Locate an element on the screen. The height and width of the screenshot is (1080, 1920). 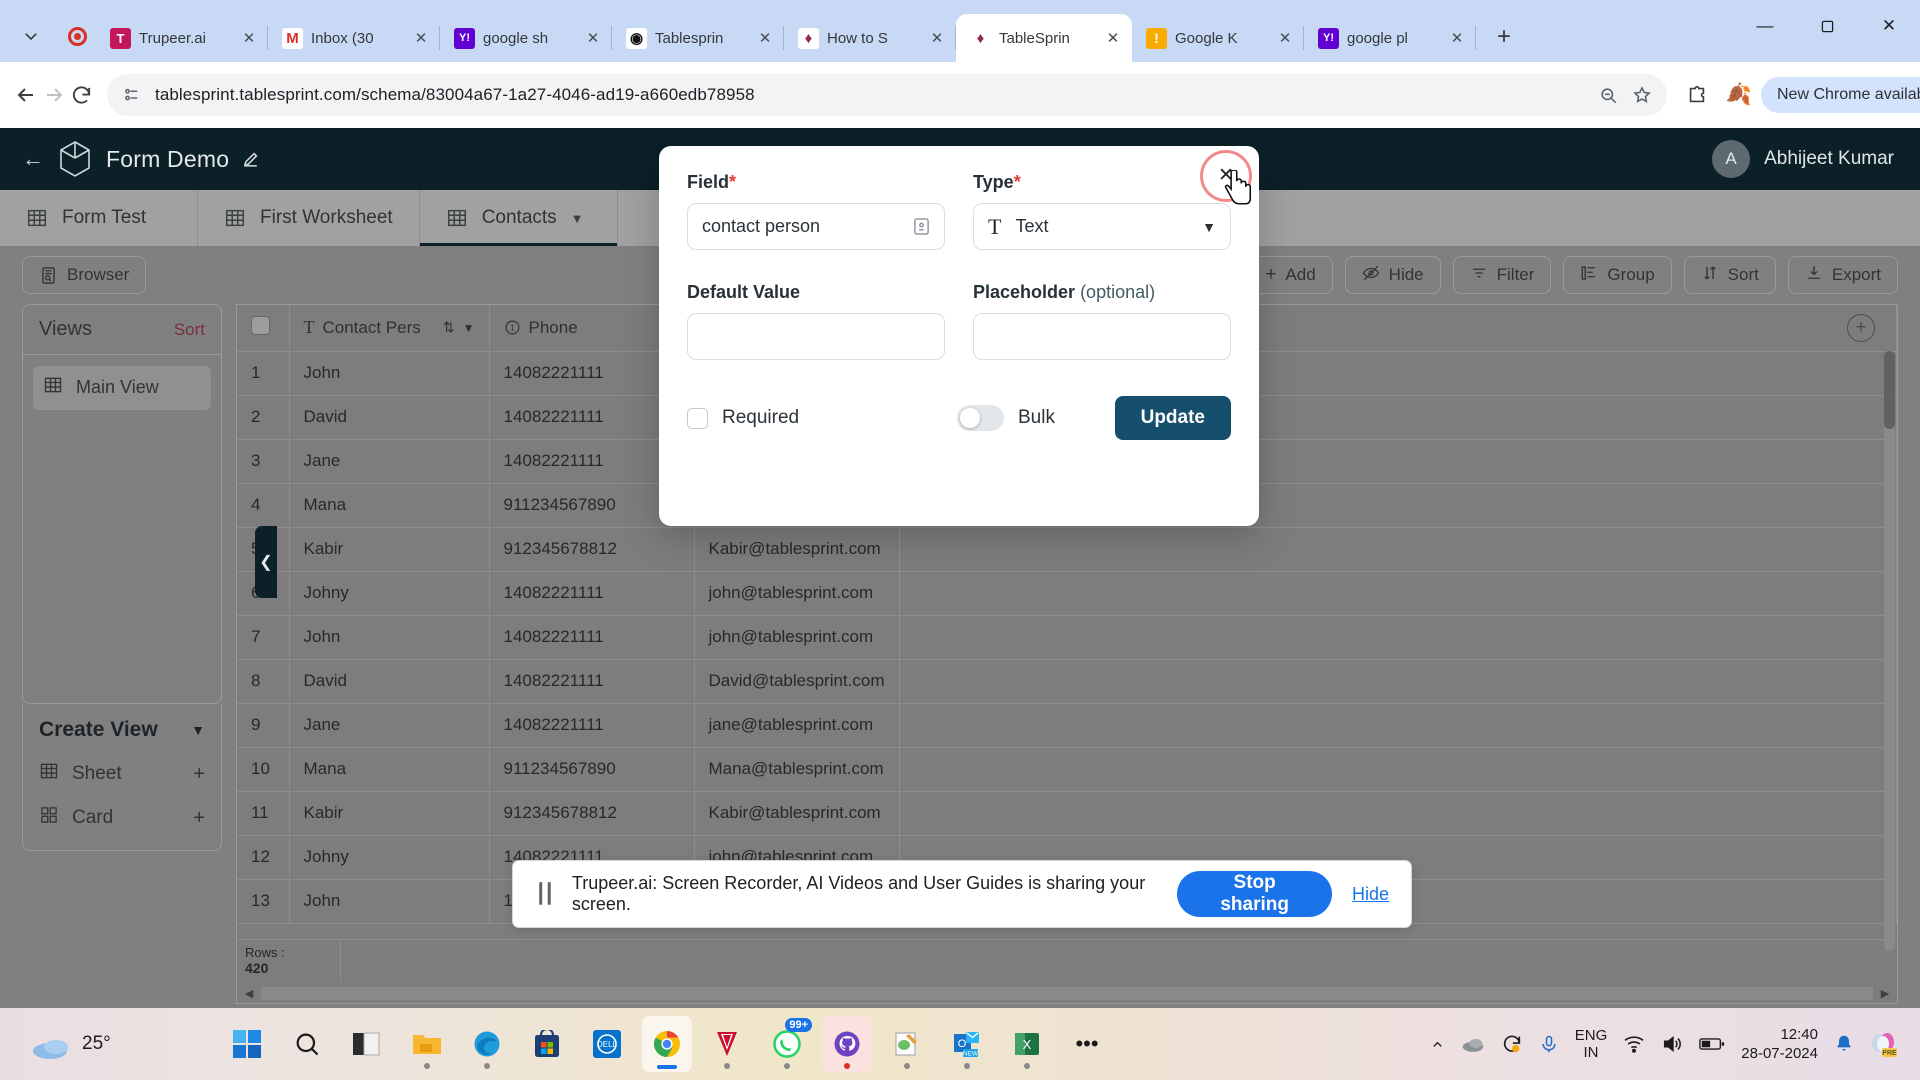
bulk-toggle-group: Bulk is located at coordinates (1006, 418).